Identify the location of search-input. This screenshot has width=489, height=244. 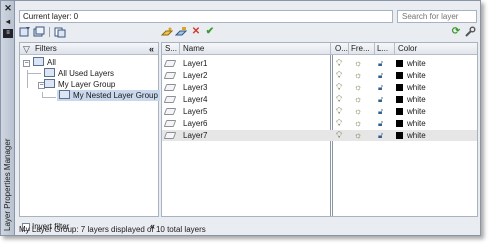
(435, 16).